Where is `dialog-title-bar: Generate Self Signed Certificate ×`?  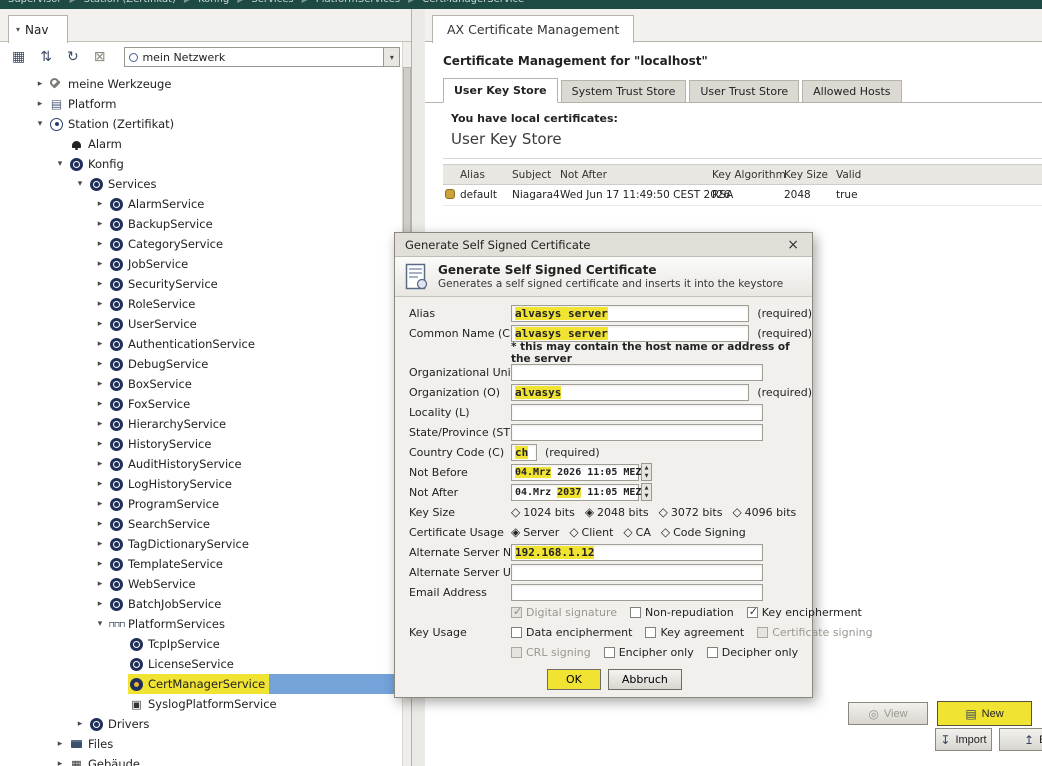
dialog-title-bar: Generate Self Signed Certificate × is located at coordinates (603, 245).